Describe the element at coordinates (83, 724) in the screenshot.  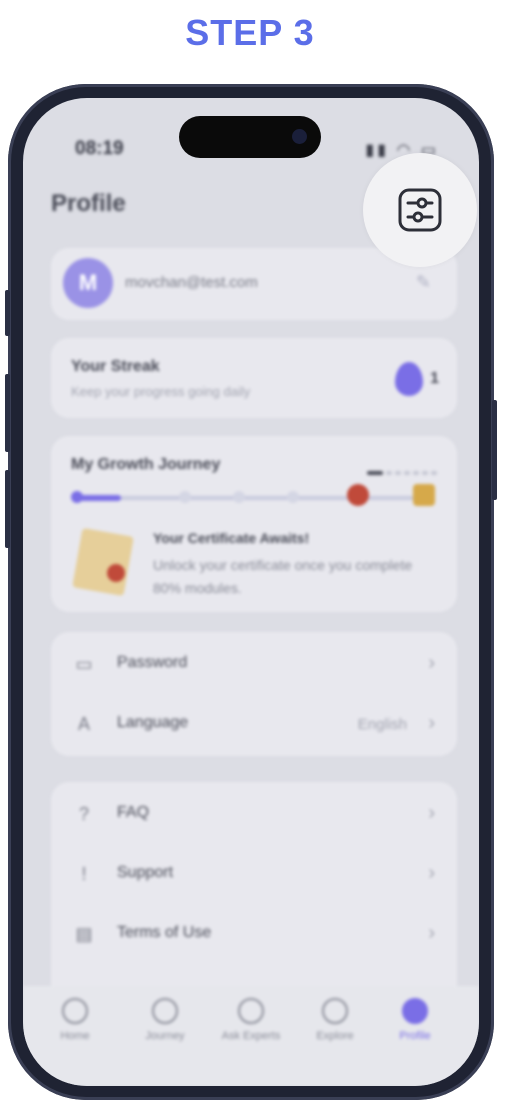
I see `translate-icon: A` at that location.